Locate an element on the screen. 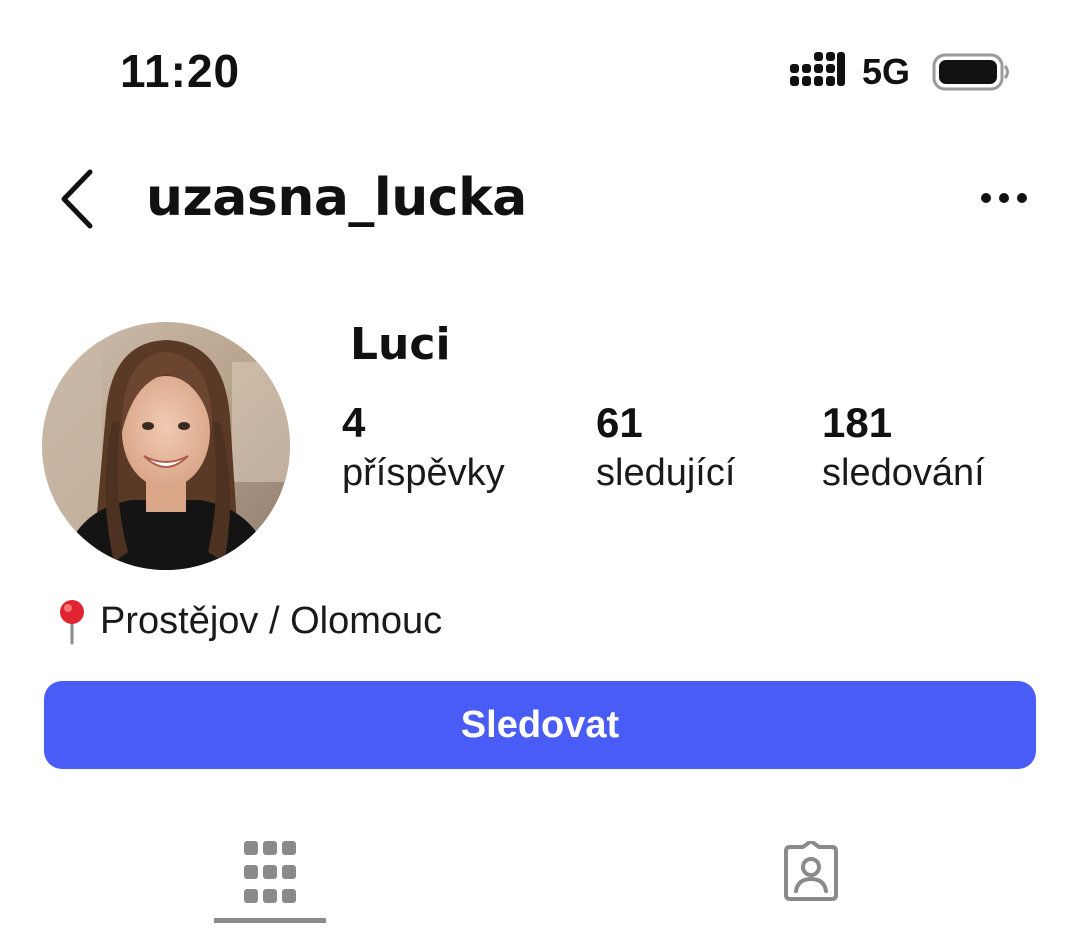  map-pin-icon is located at coordinates (72, 622).